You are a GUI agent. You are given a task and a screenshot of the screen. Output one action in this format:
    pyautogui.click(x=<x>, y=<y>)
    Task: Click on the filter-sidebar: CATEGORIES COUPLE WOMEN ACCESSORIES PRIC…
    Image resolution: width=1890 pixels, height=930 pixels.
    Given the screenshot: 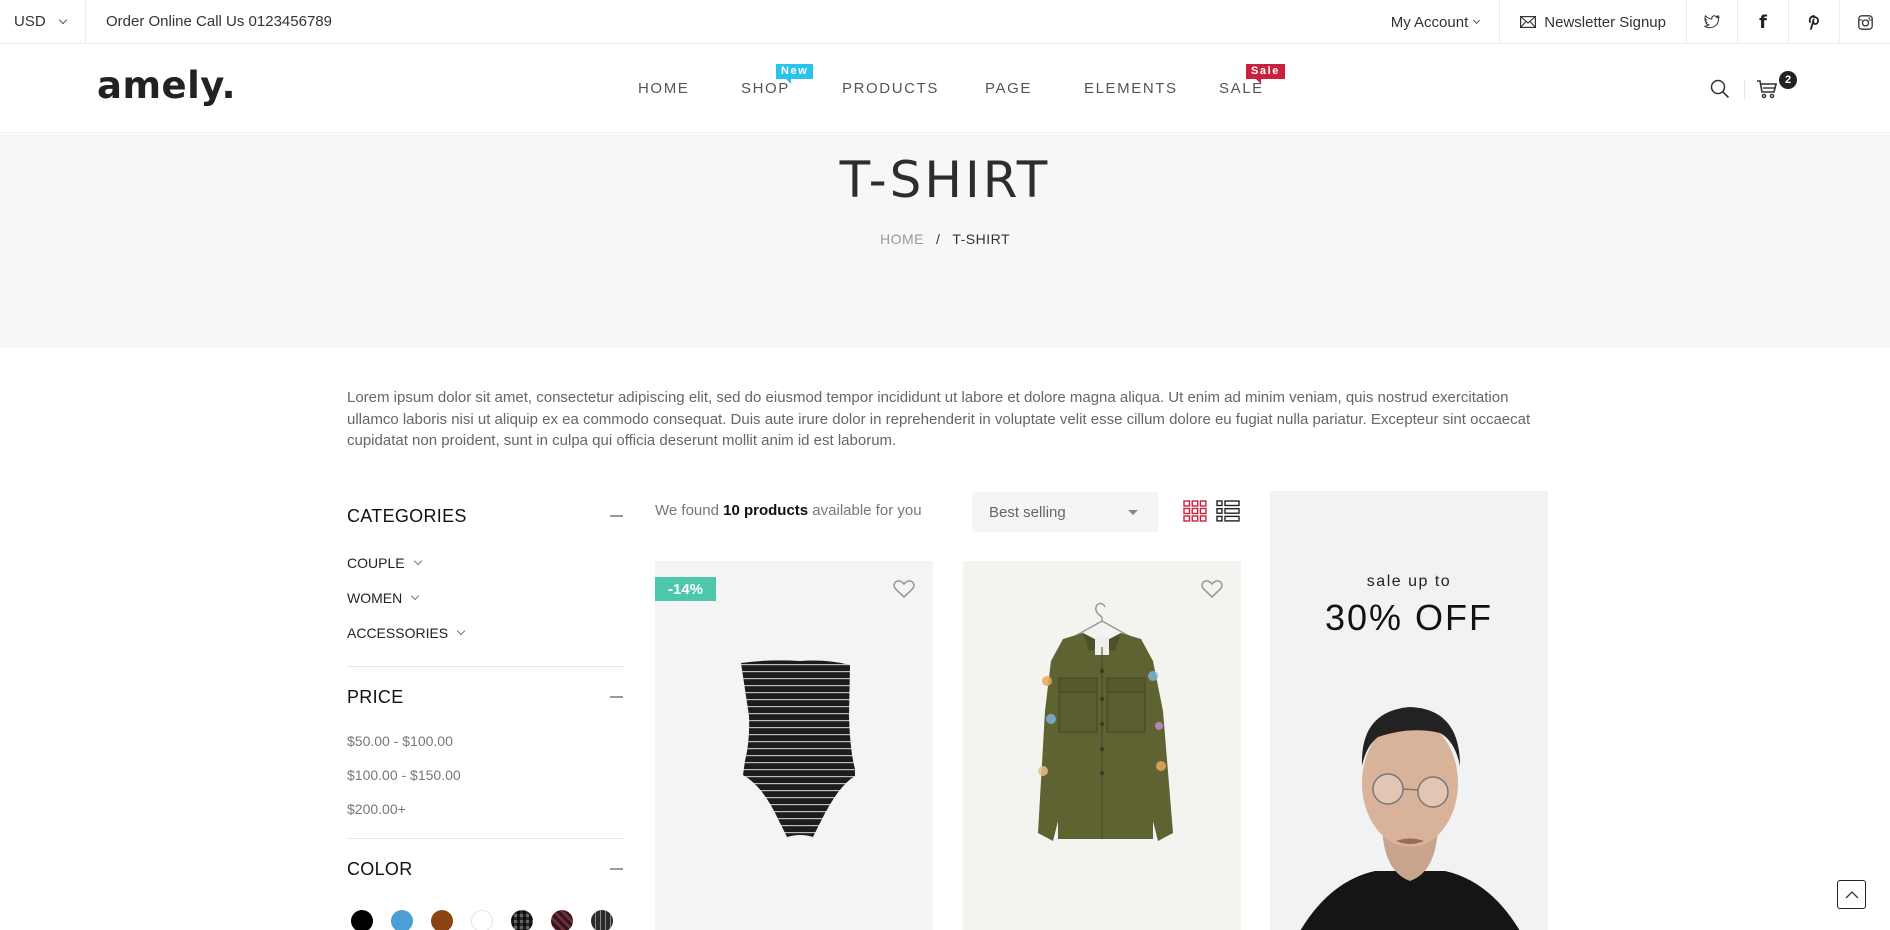 What is the action you would take?
    pyautogui.click(x=486, y=710)
    